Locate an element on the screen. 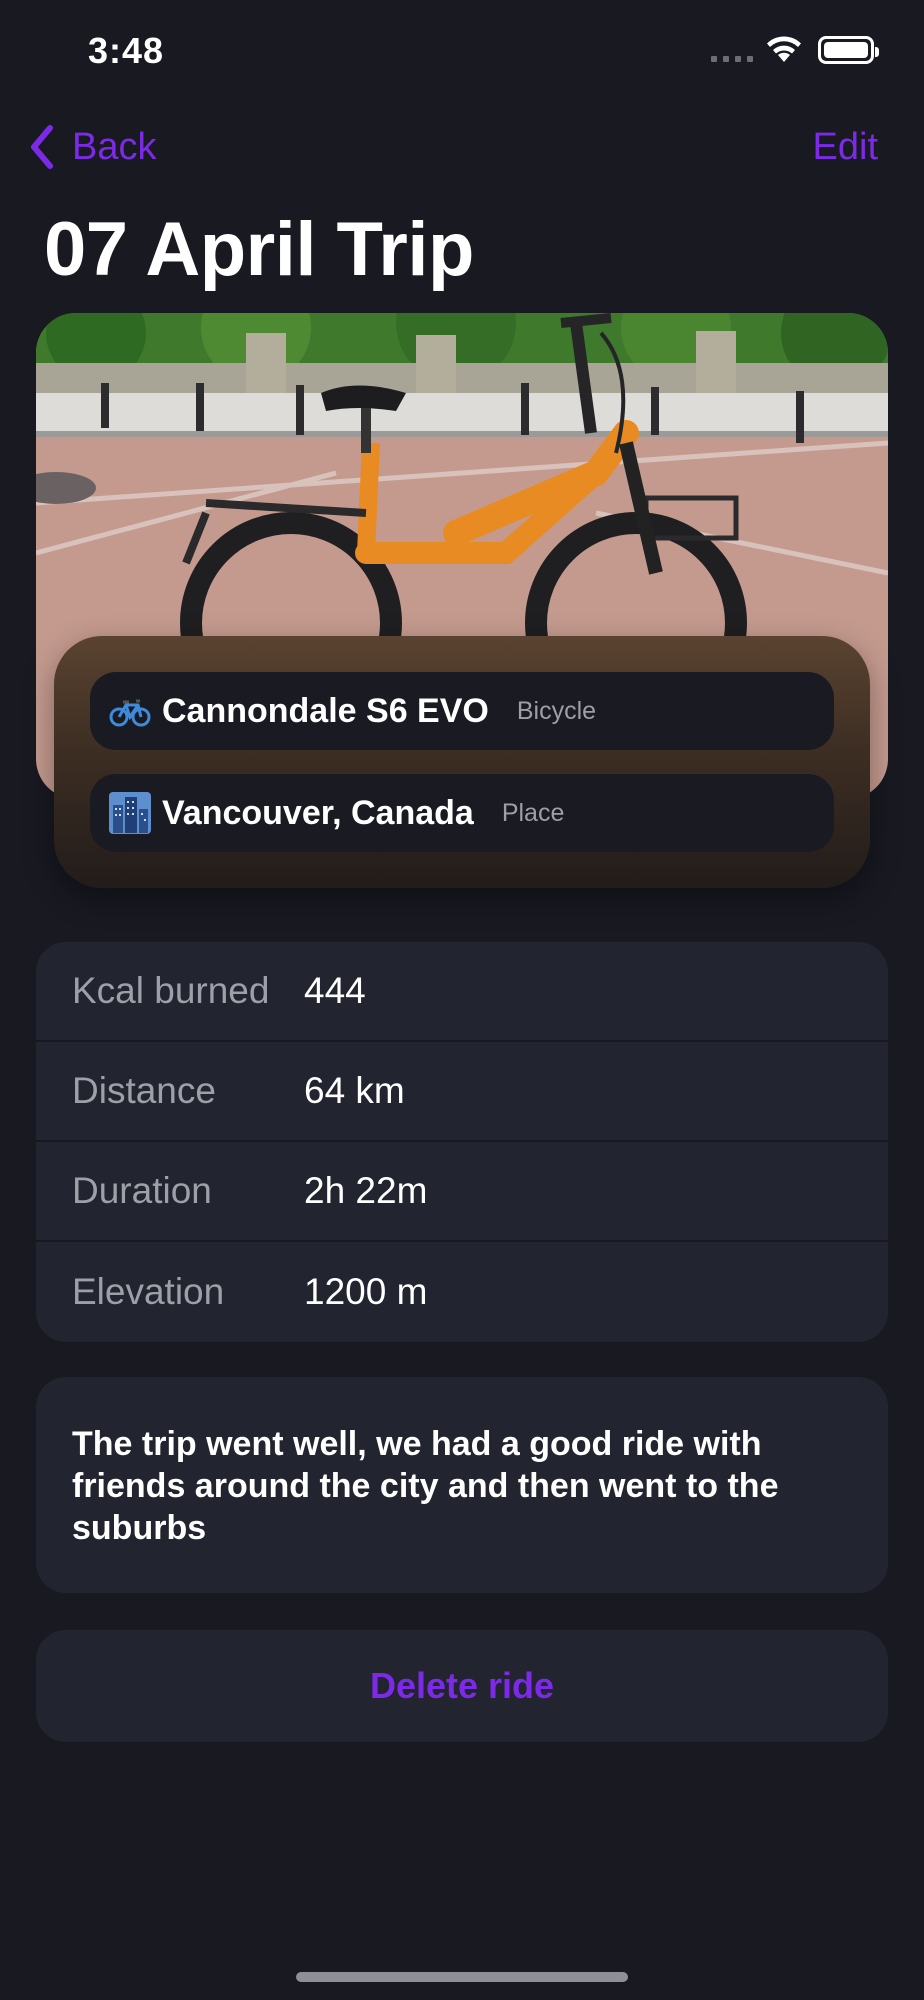 The image size is (924, 2000). place-kind: Place is located at coordinates (533, 812).